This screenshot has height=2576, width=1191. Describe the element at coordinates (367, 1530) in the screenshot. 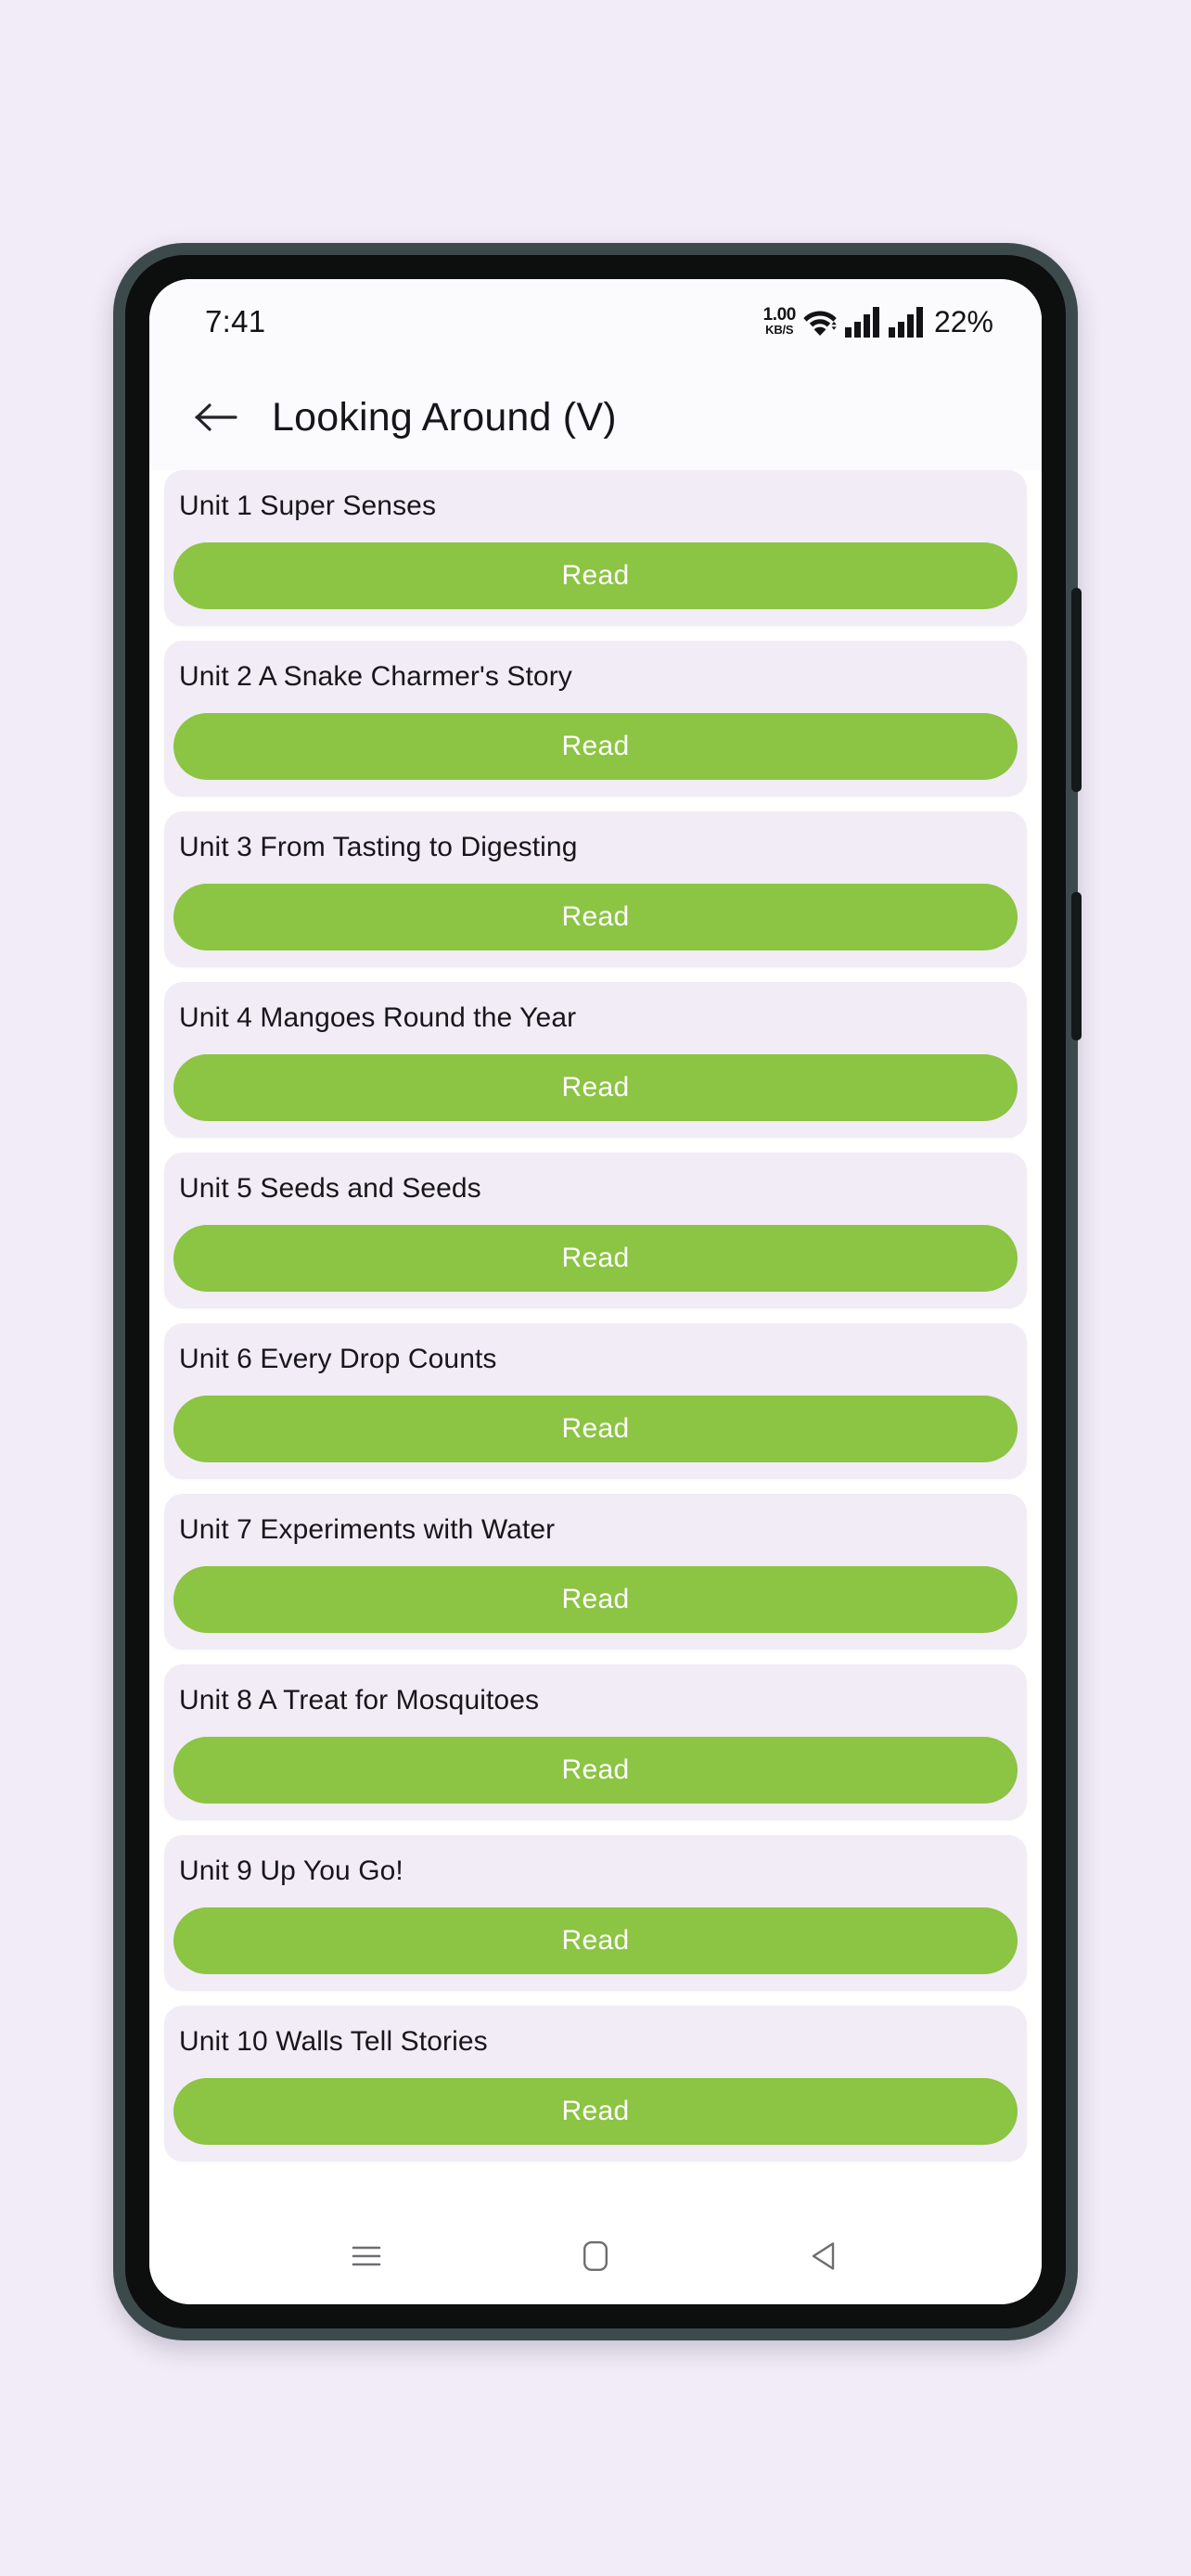

I see `unit-title: Unit 7 Experiments with Water` at that location.